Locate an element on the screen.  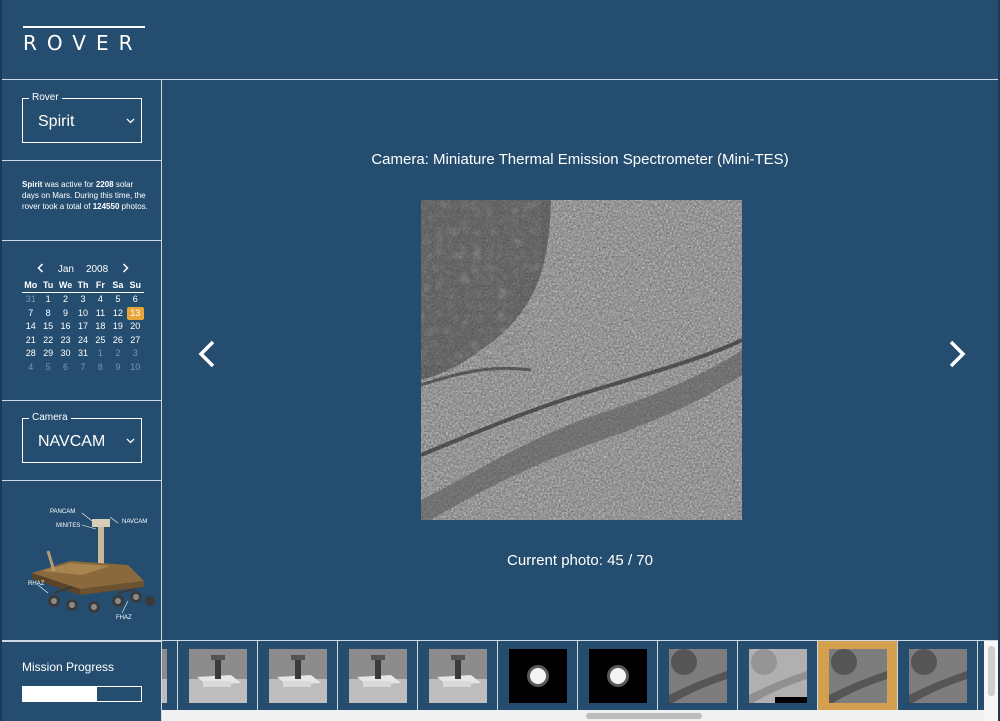
calendar-day: 22 is located at coordinates (47, 341).